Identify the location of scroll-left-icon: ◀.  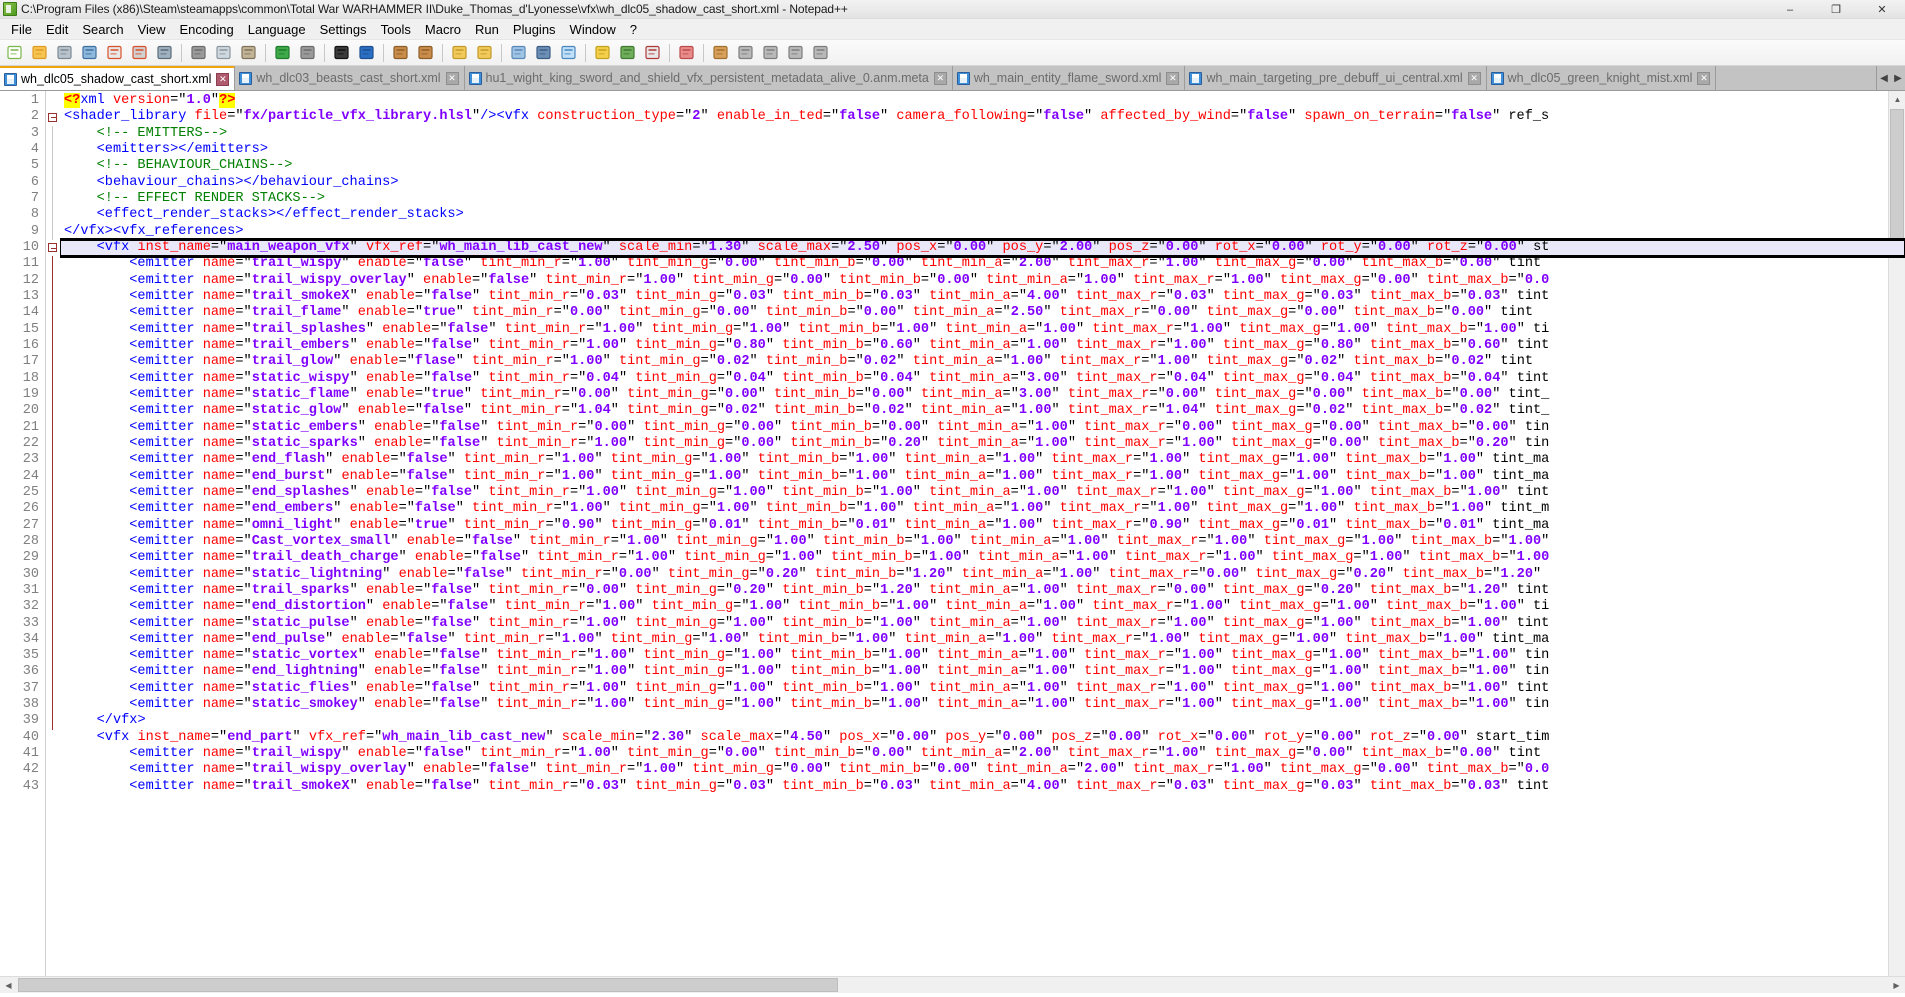
(8, 985).